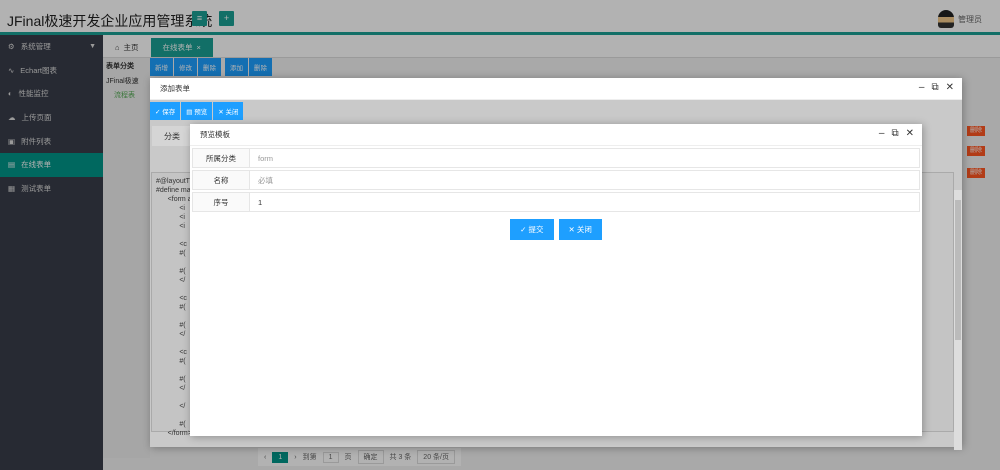  I want to click on field-label: 所属分类, so click(221, 158).